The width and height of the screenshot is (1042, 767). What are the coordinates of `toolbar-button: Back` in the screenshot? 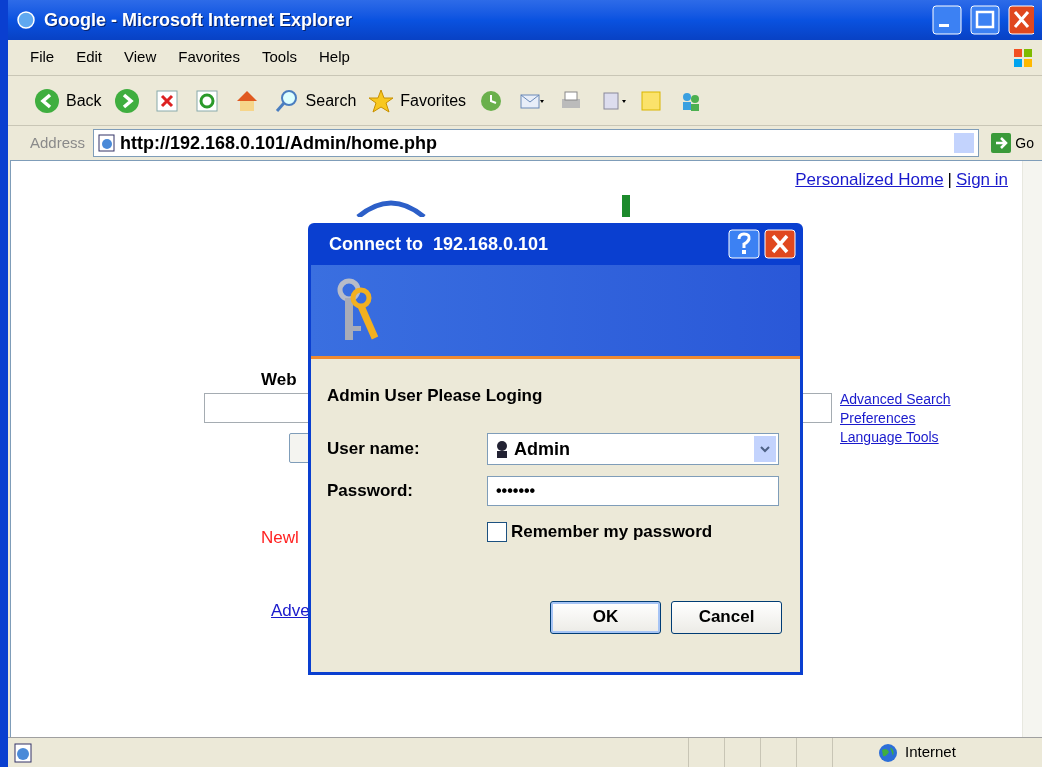 It's located at (68, 100).